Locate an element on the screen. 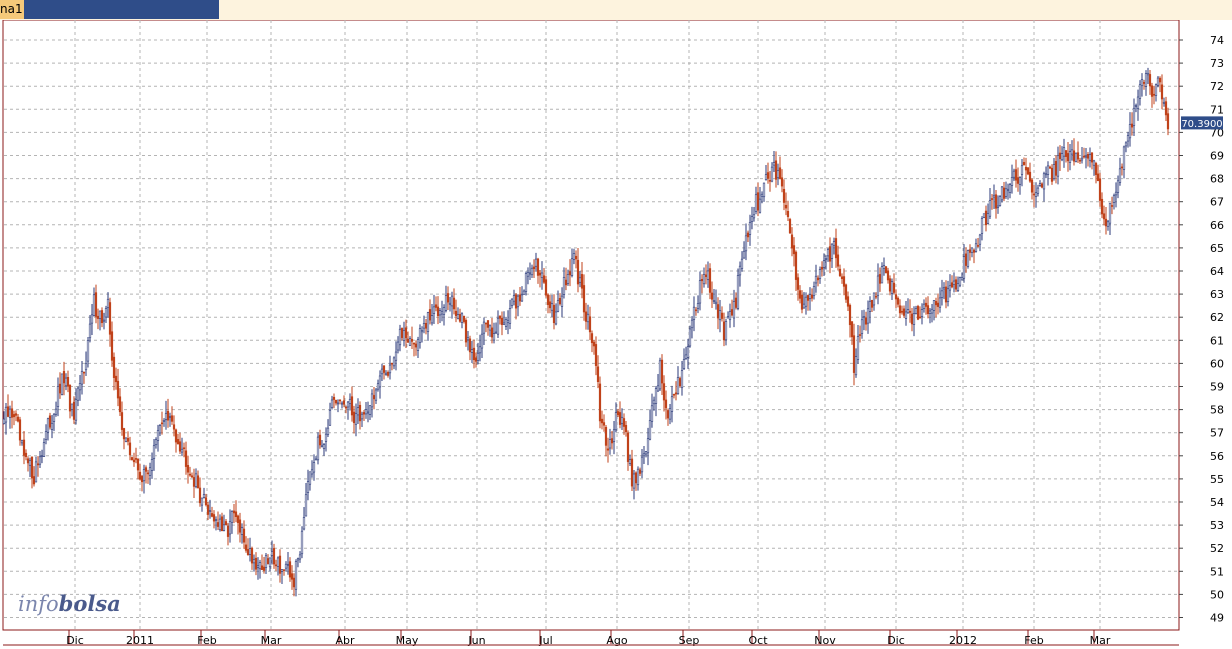  chart-tab: na1 is located at coordinates (109, 9).